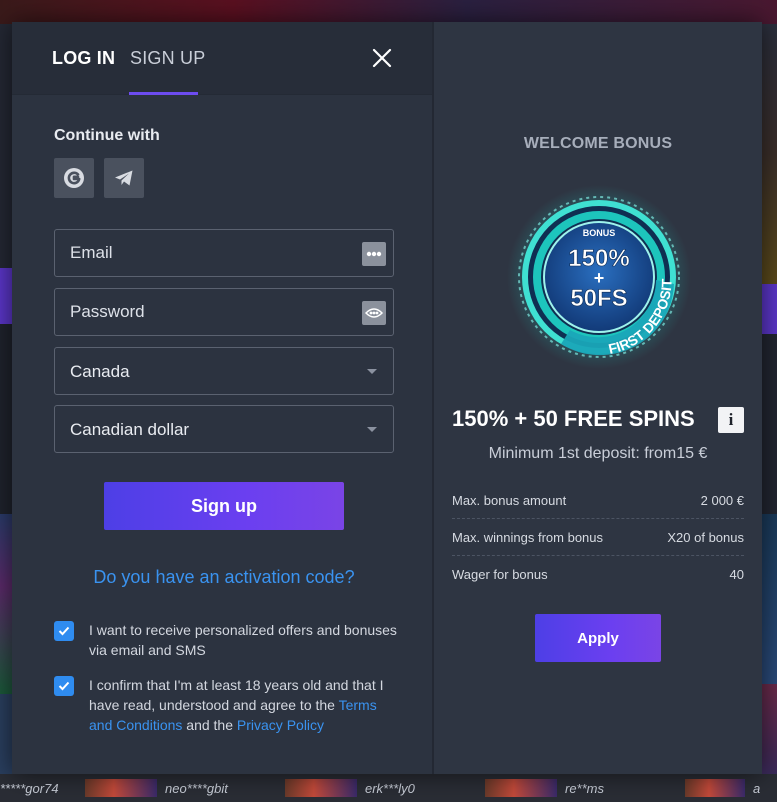 The width and height of the screenshot is (777, 802). I want to click on country-select-value: Canada, so click(100, 371).